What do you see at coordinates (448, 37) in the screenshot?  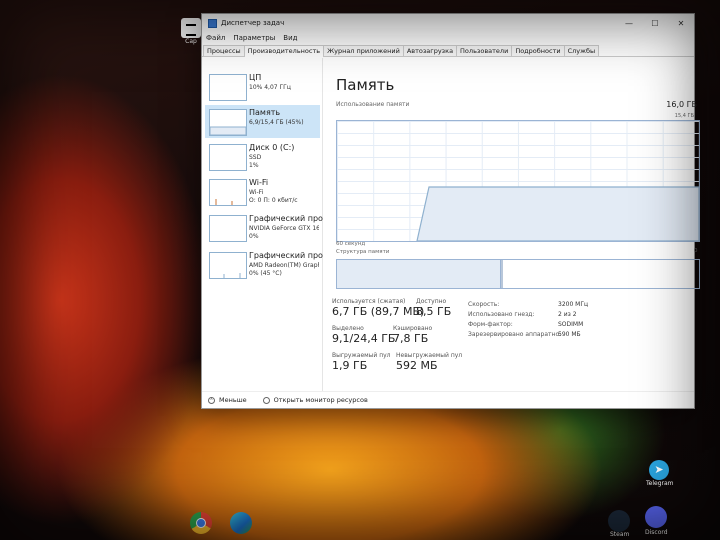 I see `menu-bar: Файл Параметры Вид` at bounding box center [448, 37].